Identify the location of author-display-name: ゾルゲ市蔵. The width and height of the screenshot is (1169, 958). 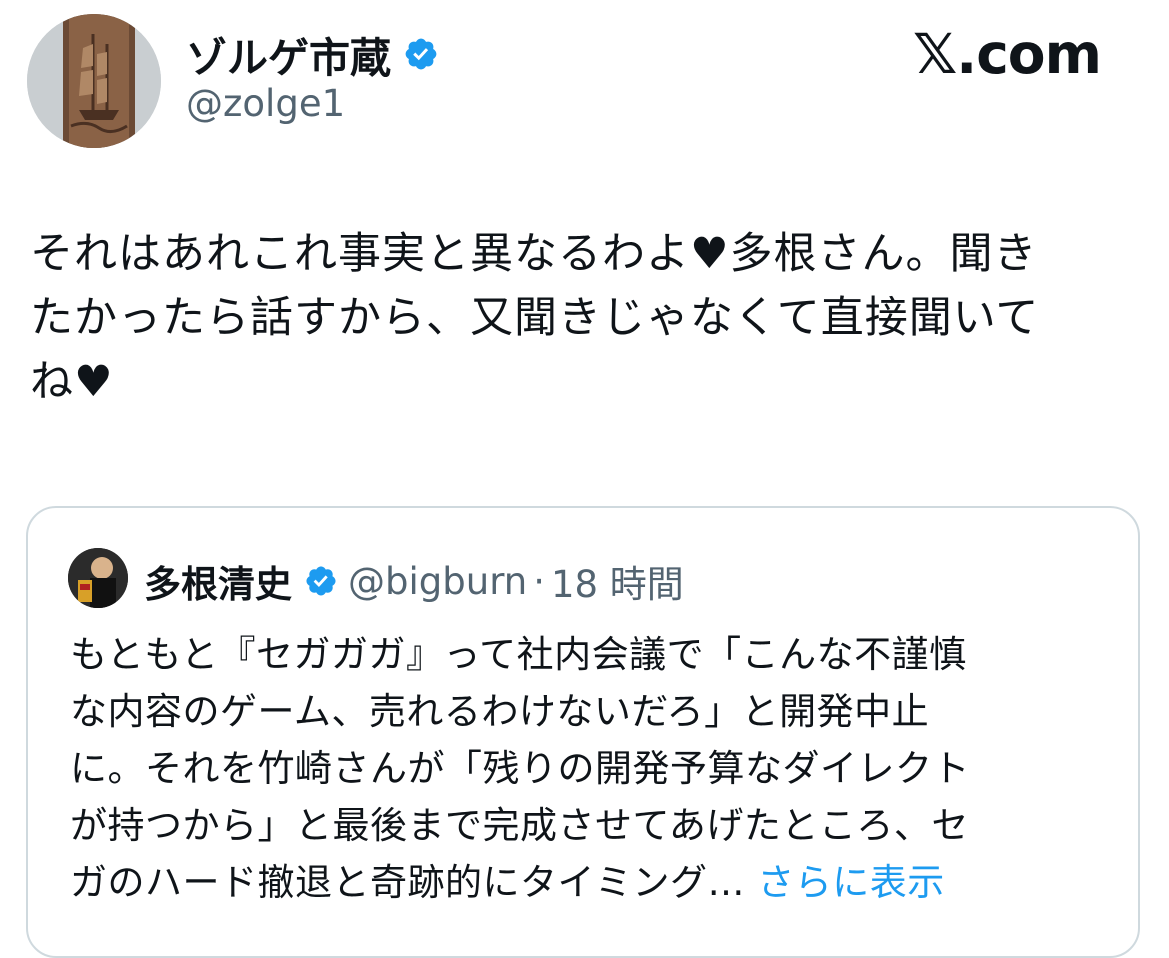
(312, 54).